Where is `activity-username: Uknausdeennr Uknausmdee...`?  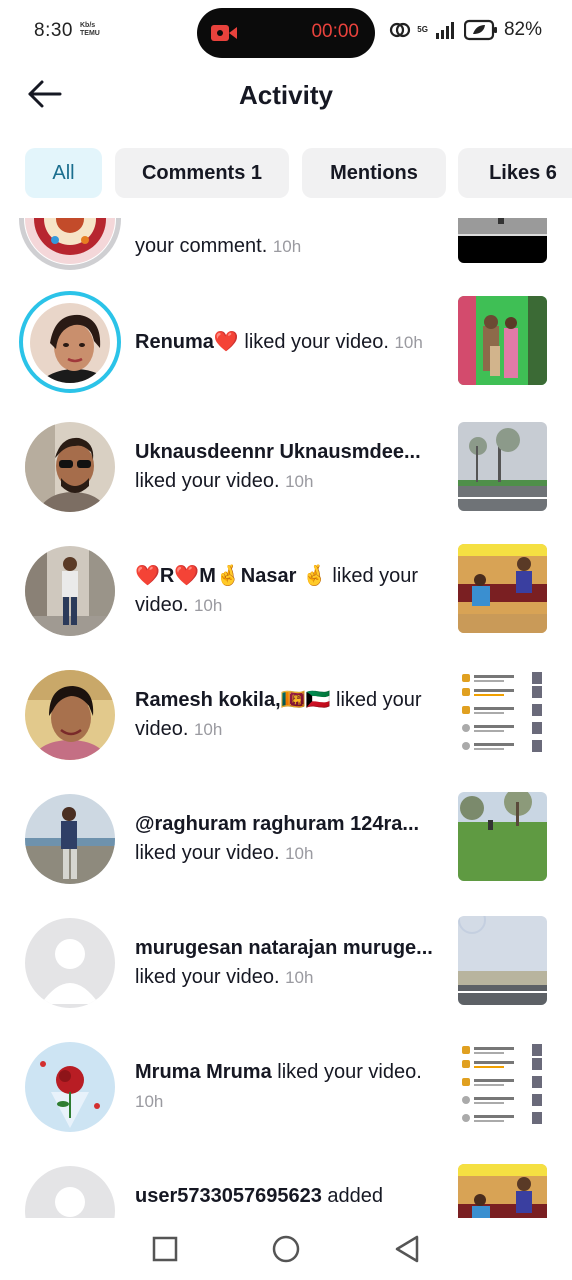
activity-username: Uknausdeennr Uknausmdee... is located at coordinates (278, 452).